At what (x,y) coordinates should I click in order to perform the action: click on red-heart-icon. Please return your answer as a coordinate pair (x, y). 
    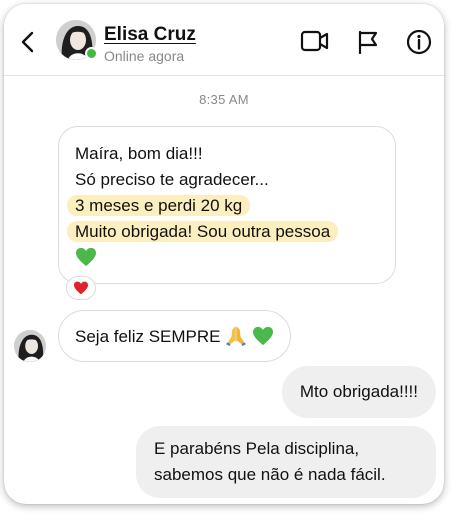
    Looking at the image, I should click on (81, 288).